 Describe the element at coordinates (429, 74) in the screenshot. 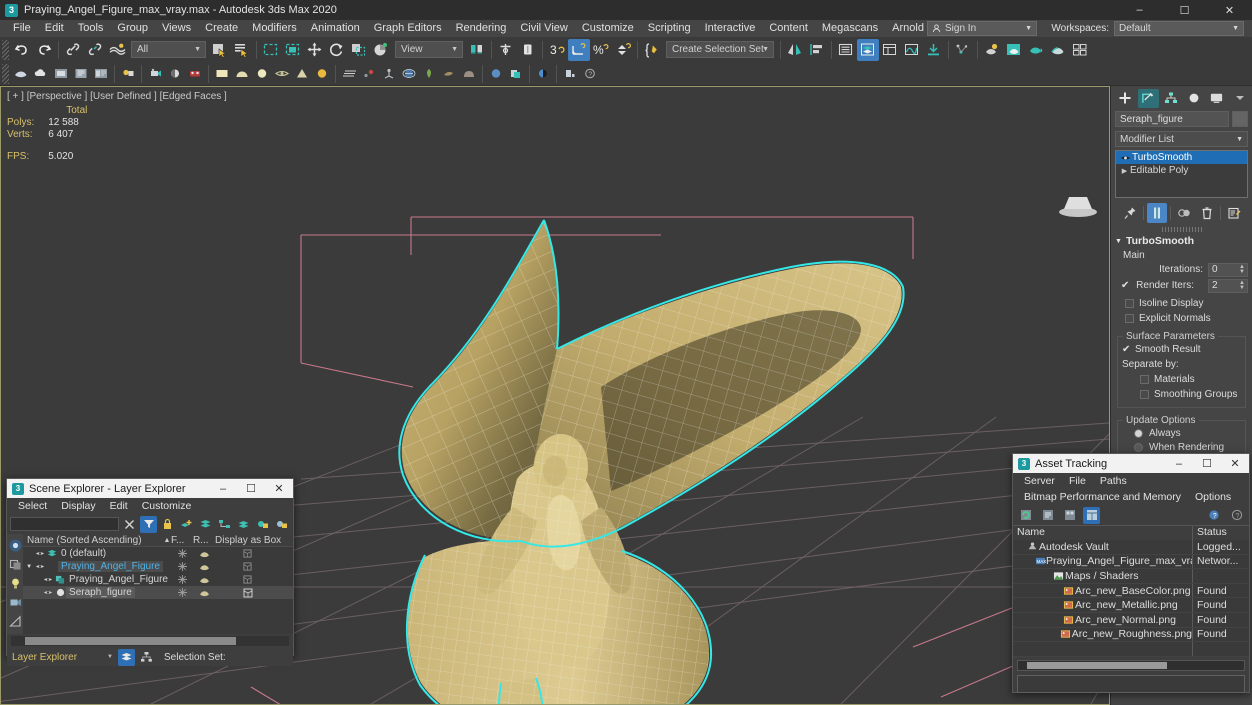

I see `leaf-tool-button` at that location.